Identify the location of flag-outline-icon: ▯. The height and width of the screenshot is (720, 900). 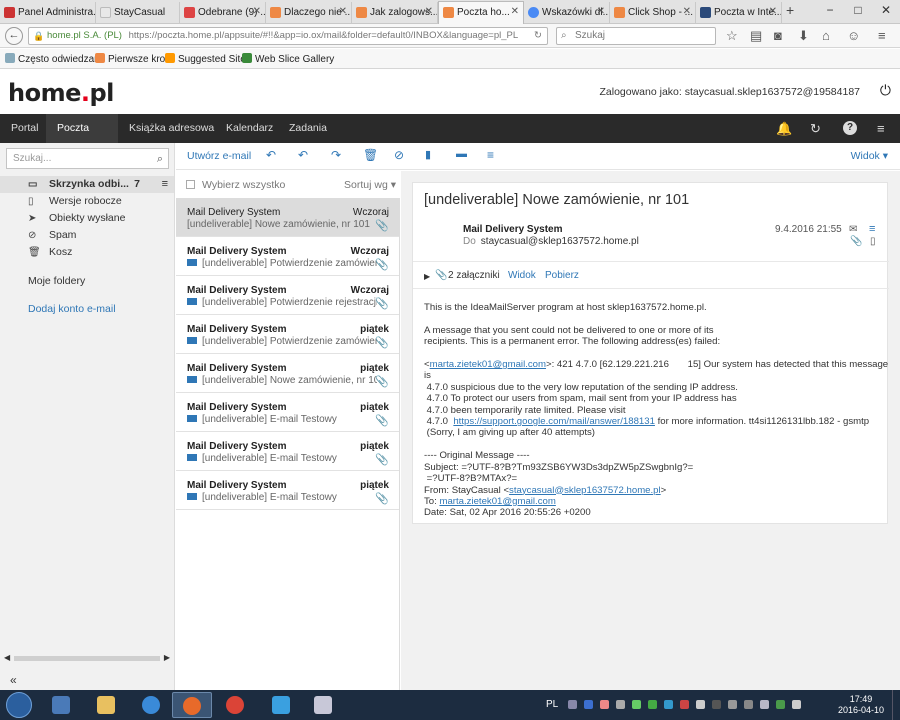
(873, 241).